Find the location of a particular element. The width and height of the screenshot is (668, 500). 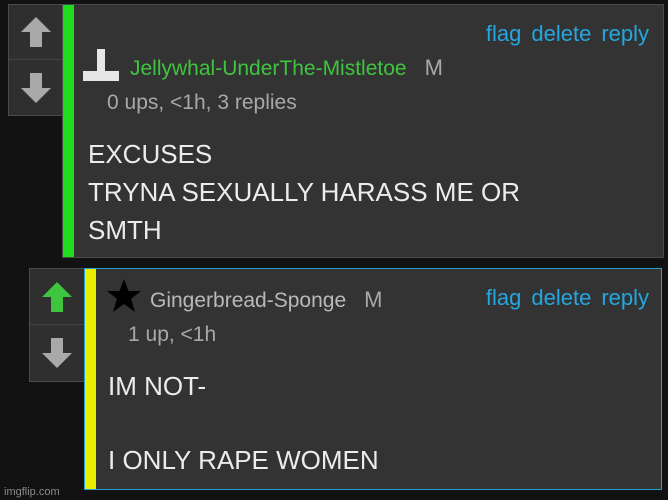

comment-body-line: IM NOT- is located at coordinates (157, 386).